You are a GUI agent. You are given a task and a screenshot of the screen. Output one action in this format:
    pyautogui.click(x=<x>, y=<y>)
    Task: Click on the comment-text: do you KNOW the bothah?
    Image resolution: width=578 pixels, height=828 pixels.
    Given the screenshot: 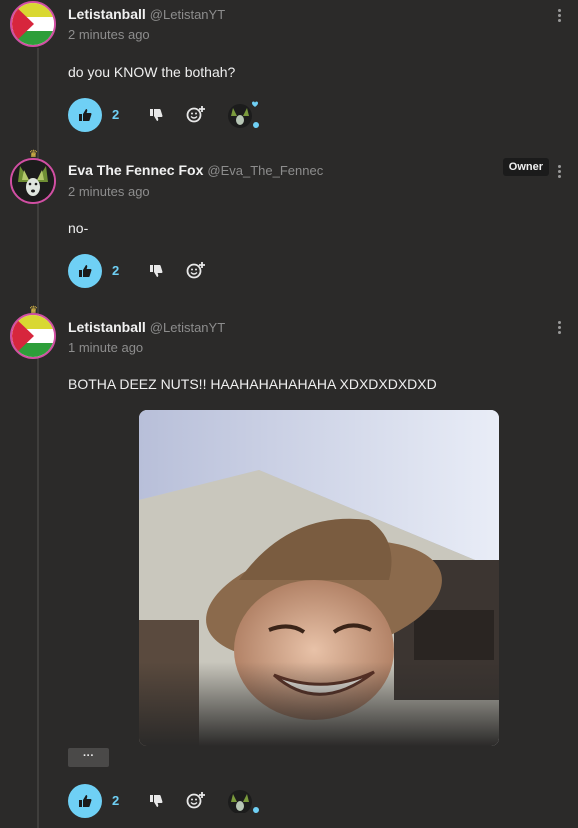 What is the action you would take?
    pyautogui.click(x=152, y=72)
    